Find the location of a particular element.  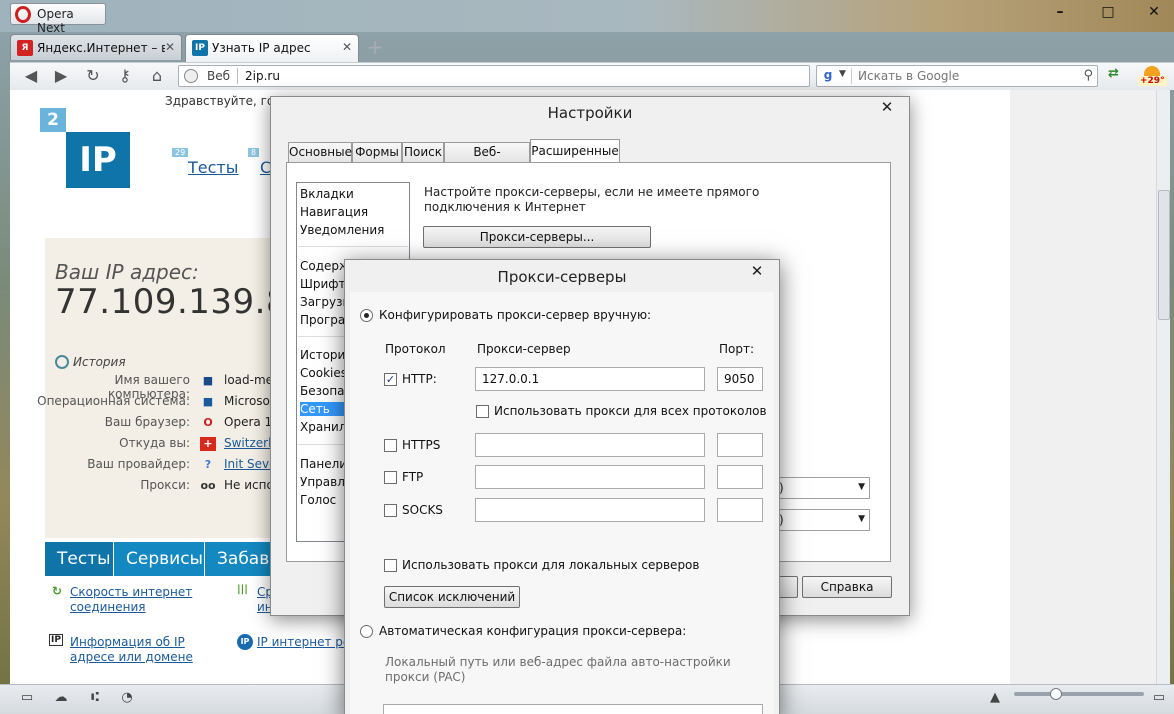

tab-advanced: Расширенные is located at coordinates (575, 151).